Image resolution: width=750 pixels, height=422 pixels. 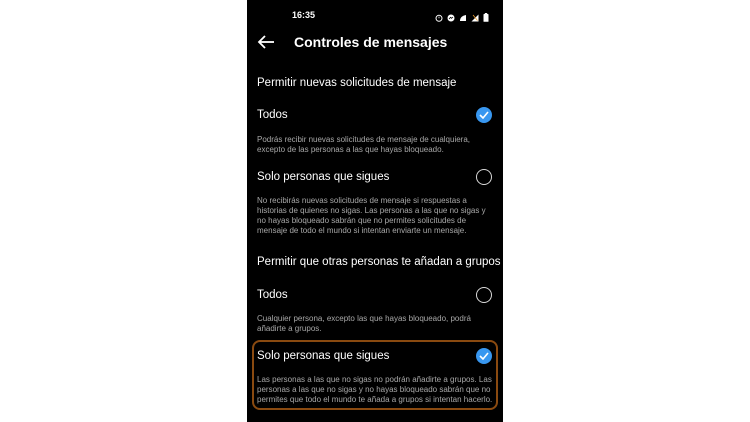 I want to click on option-label-requests-following: Solo personas que sigues, so click(x=323, y=177).